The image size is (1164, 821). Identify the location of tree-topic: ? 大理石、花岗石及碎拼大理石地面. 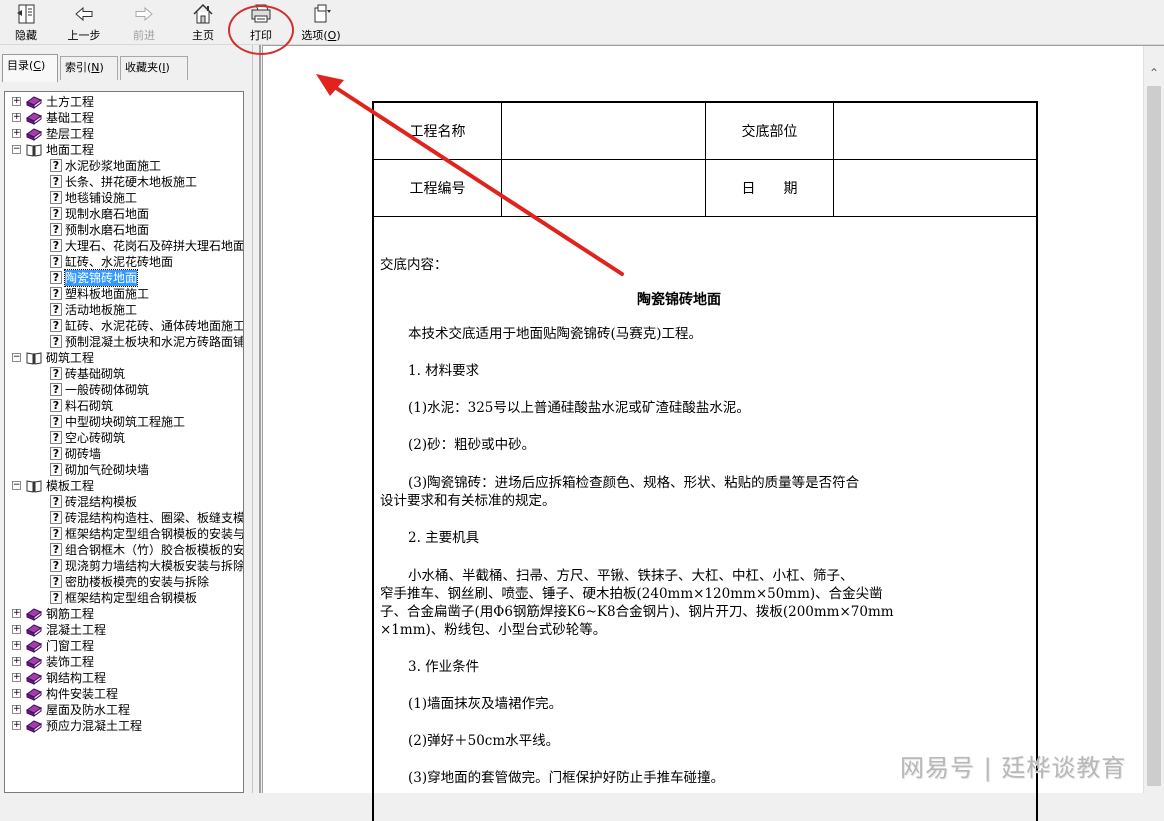
(124, 246).